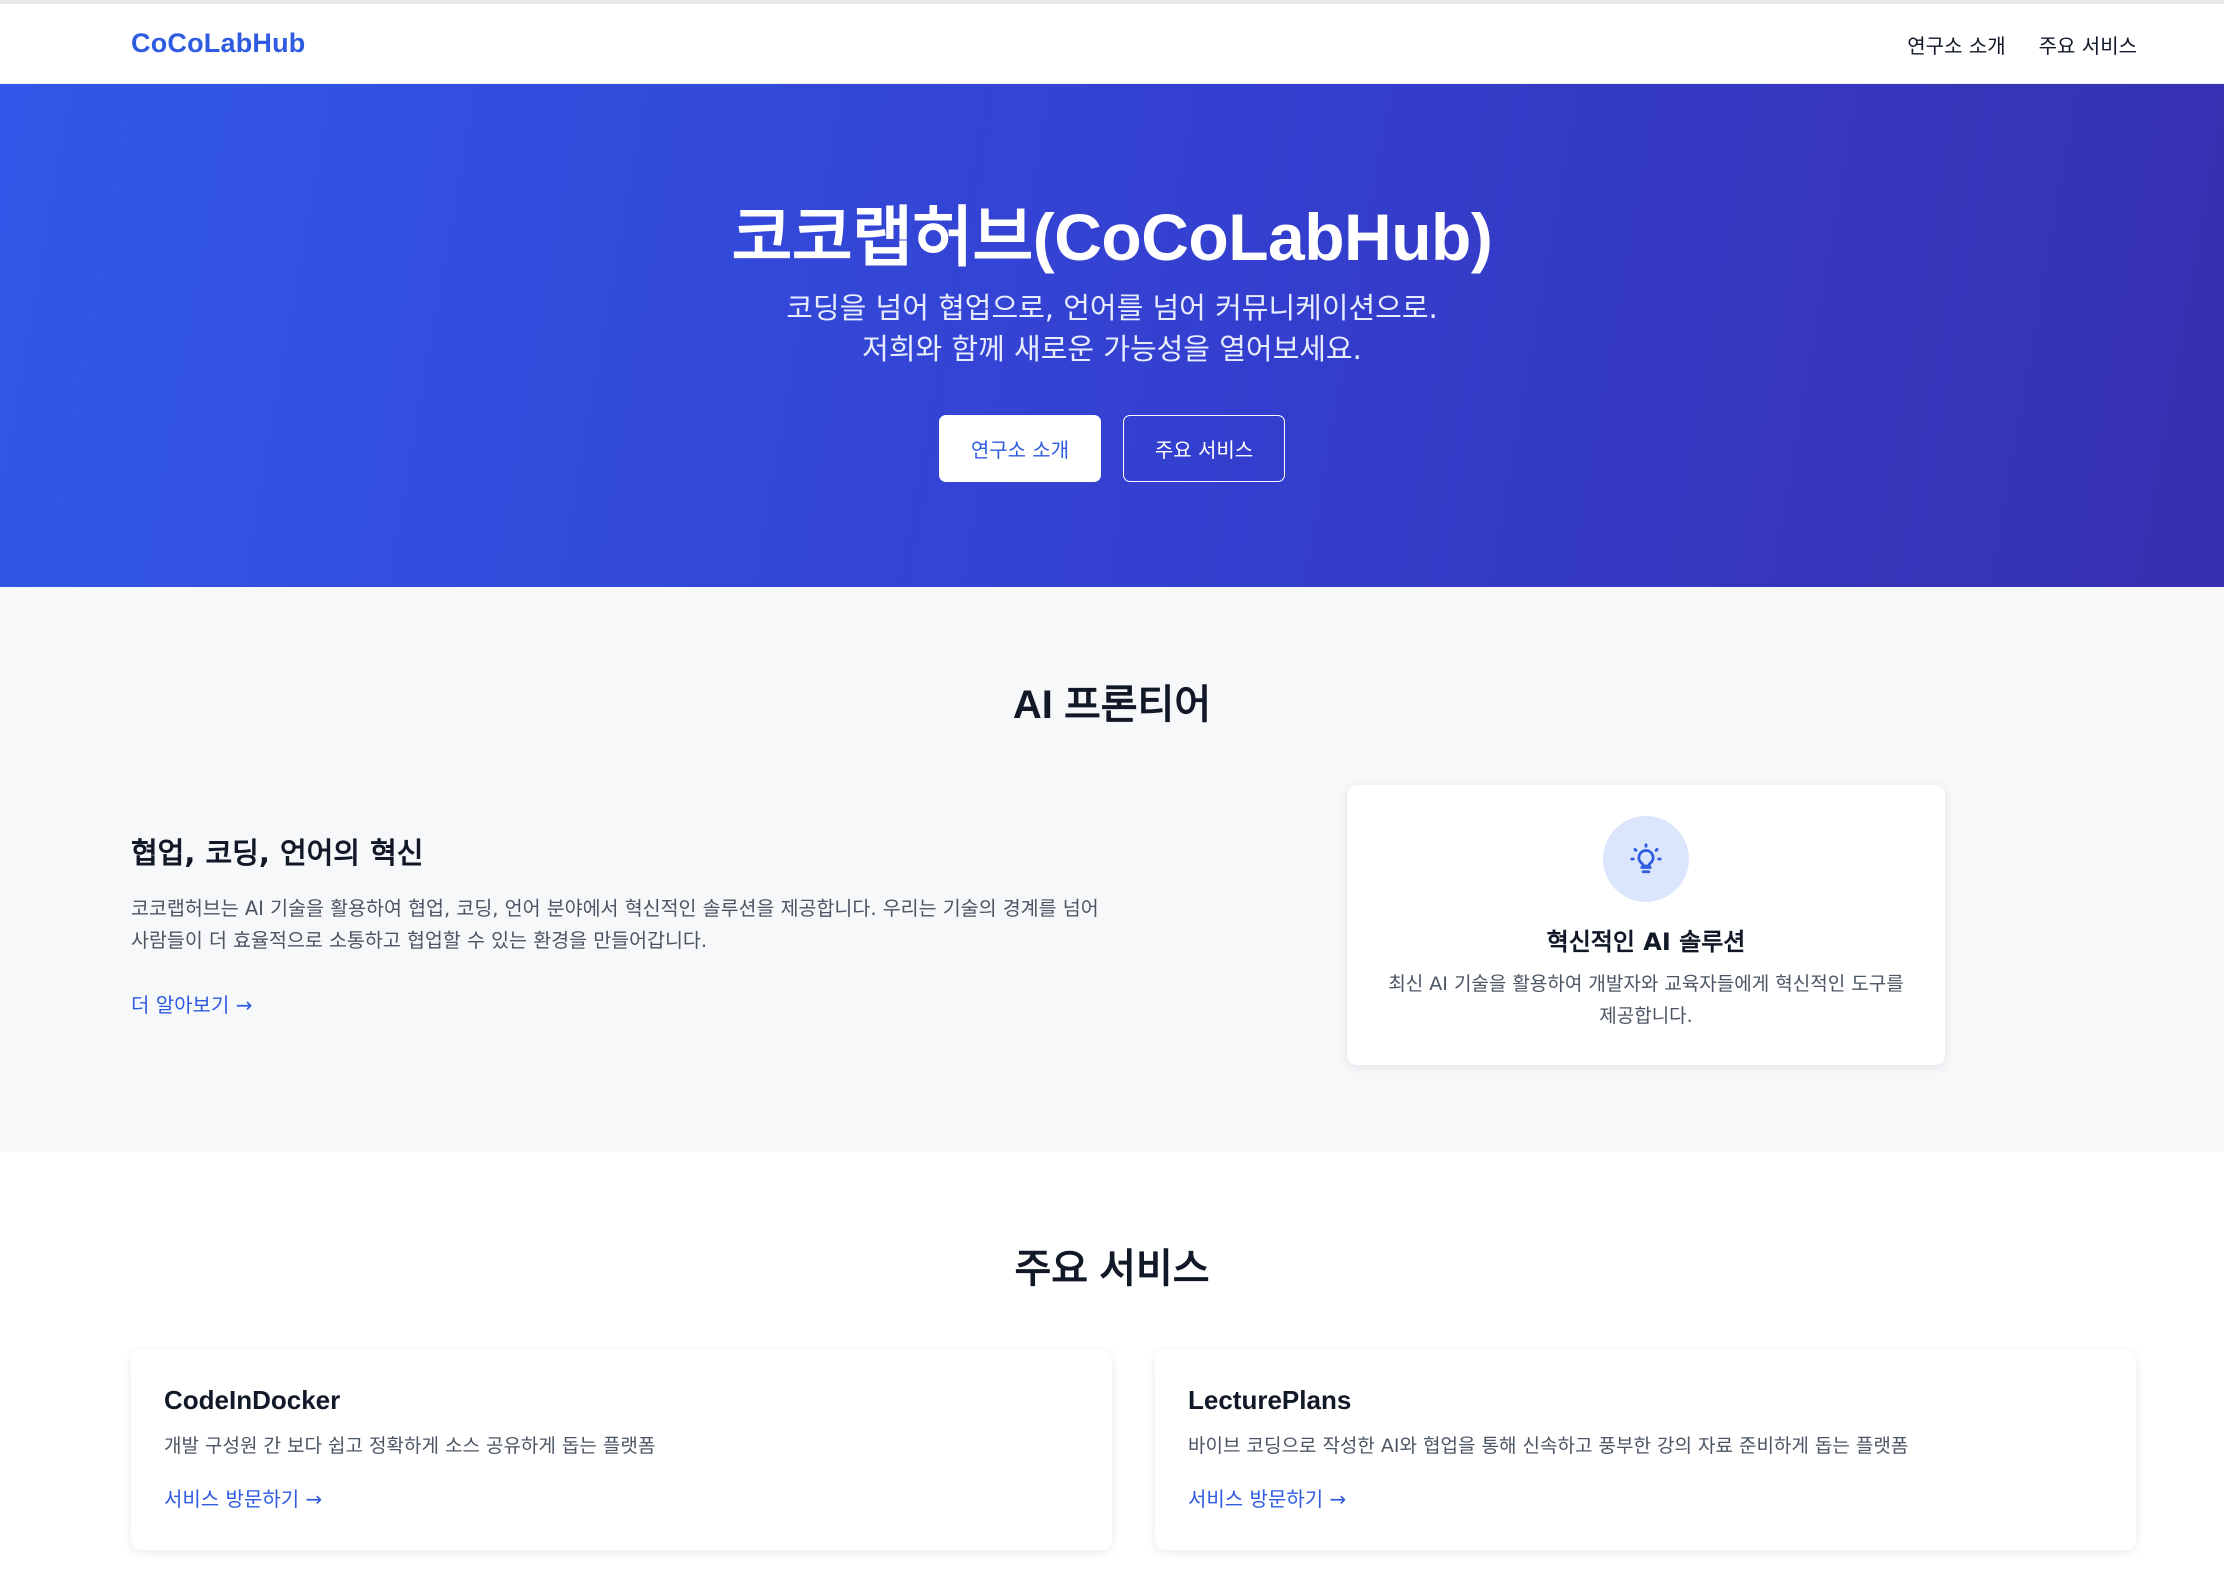  I want to click on learn-more-link: 더 알아보기 →, so click(191, 1003).